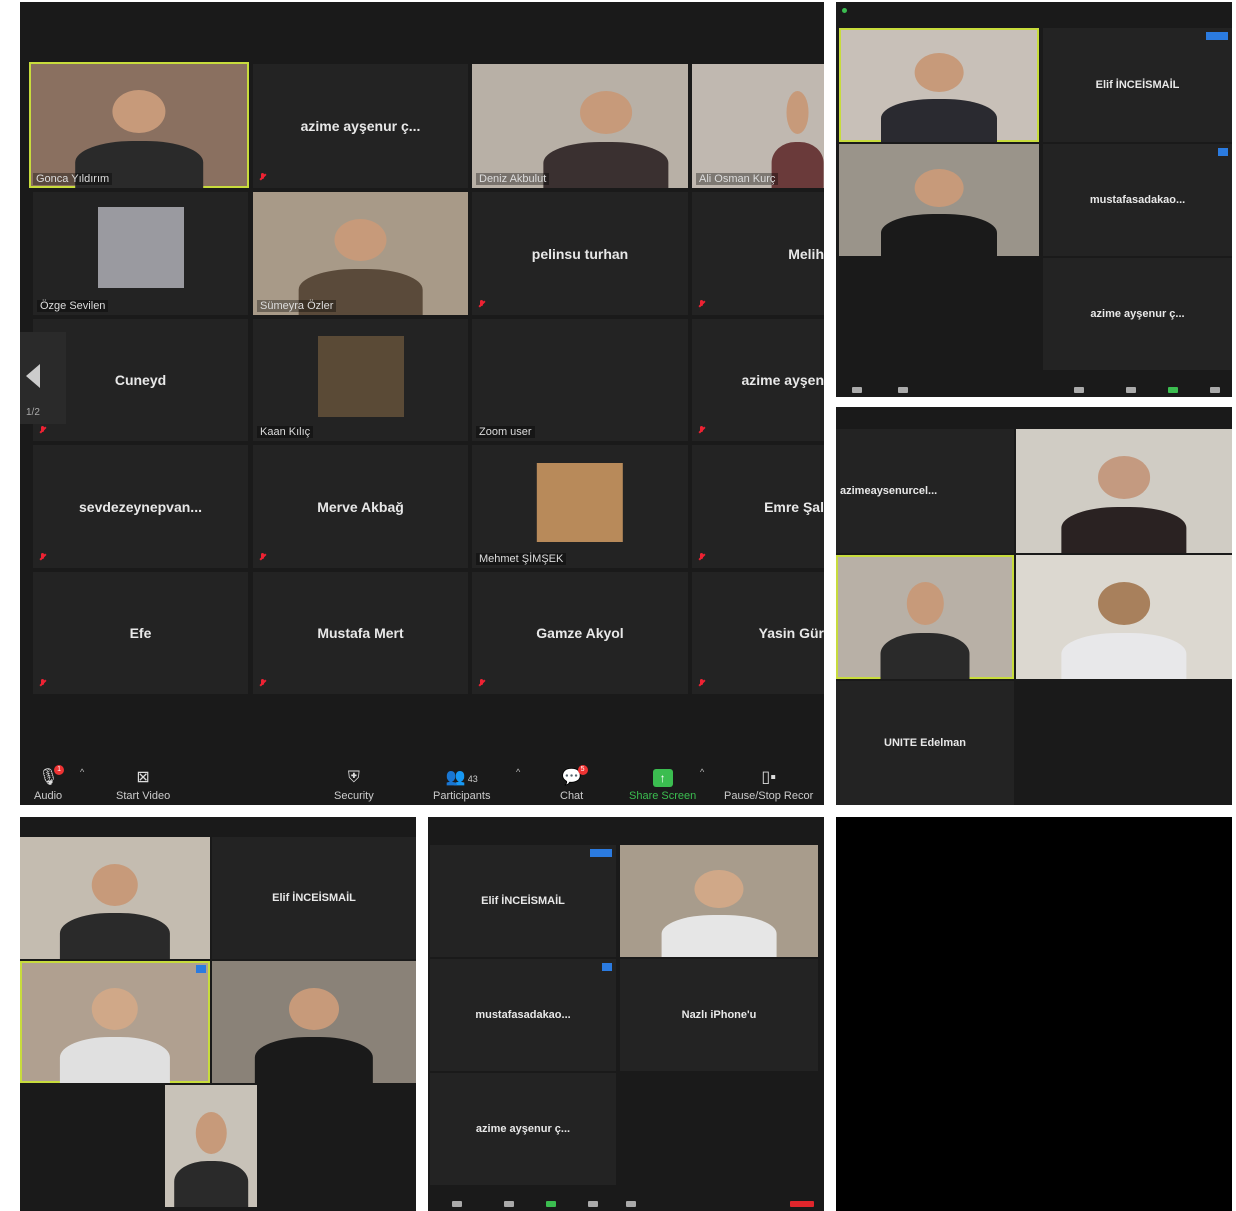 The image size is (1236, 1211). Describe the element at coordinates (857, 390) in the screenshot. I see `microphone-icon` at that location.